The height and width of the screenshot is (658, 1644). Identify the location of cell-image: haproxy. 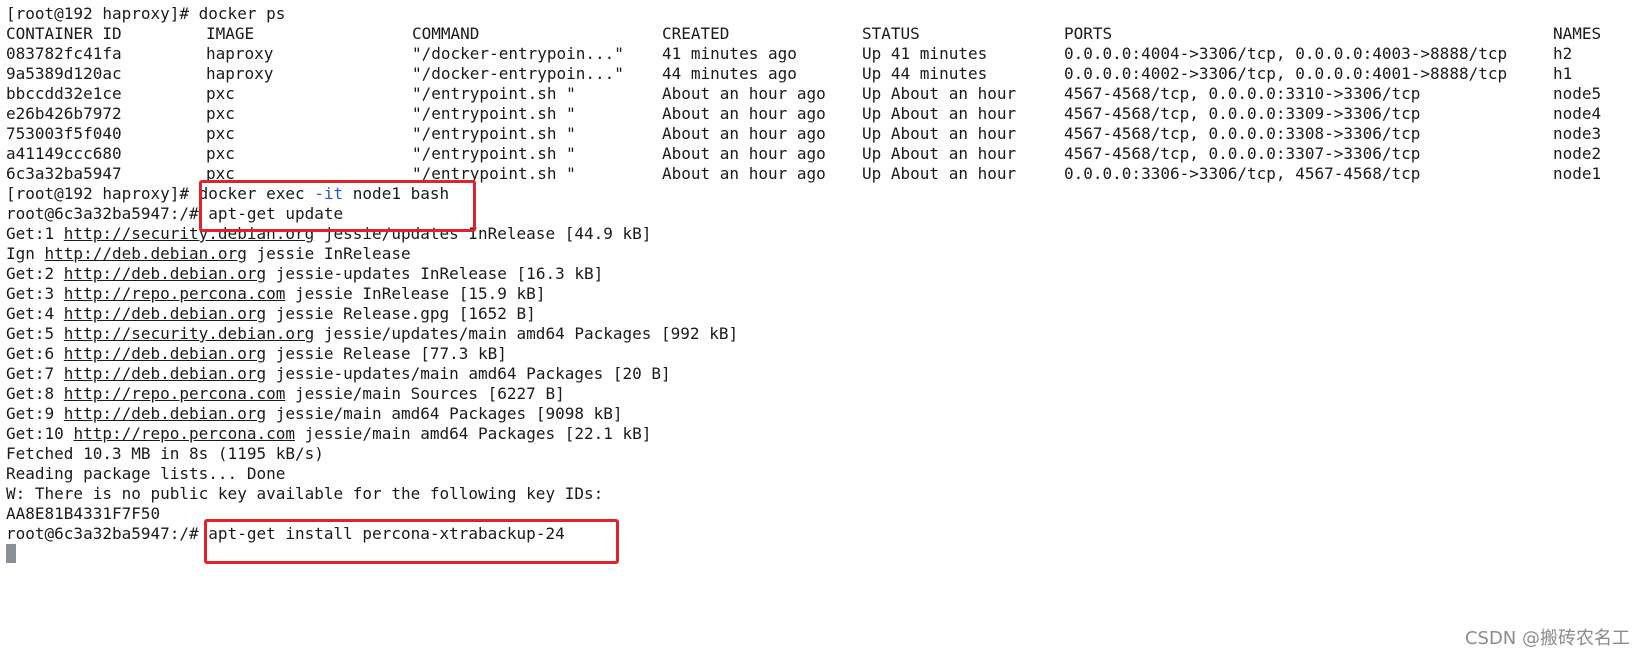
(240, 53).